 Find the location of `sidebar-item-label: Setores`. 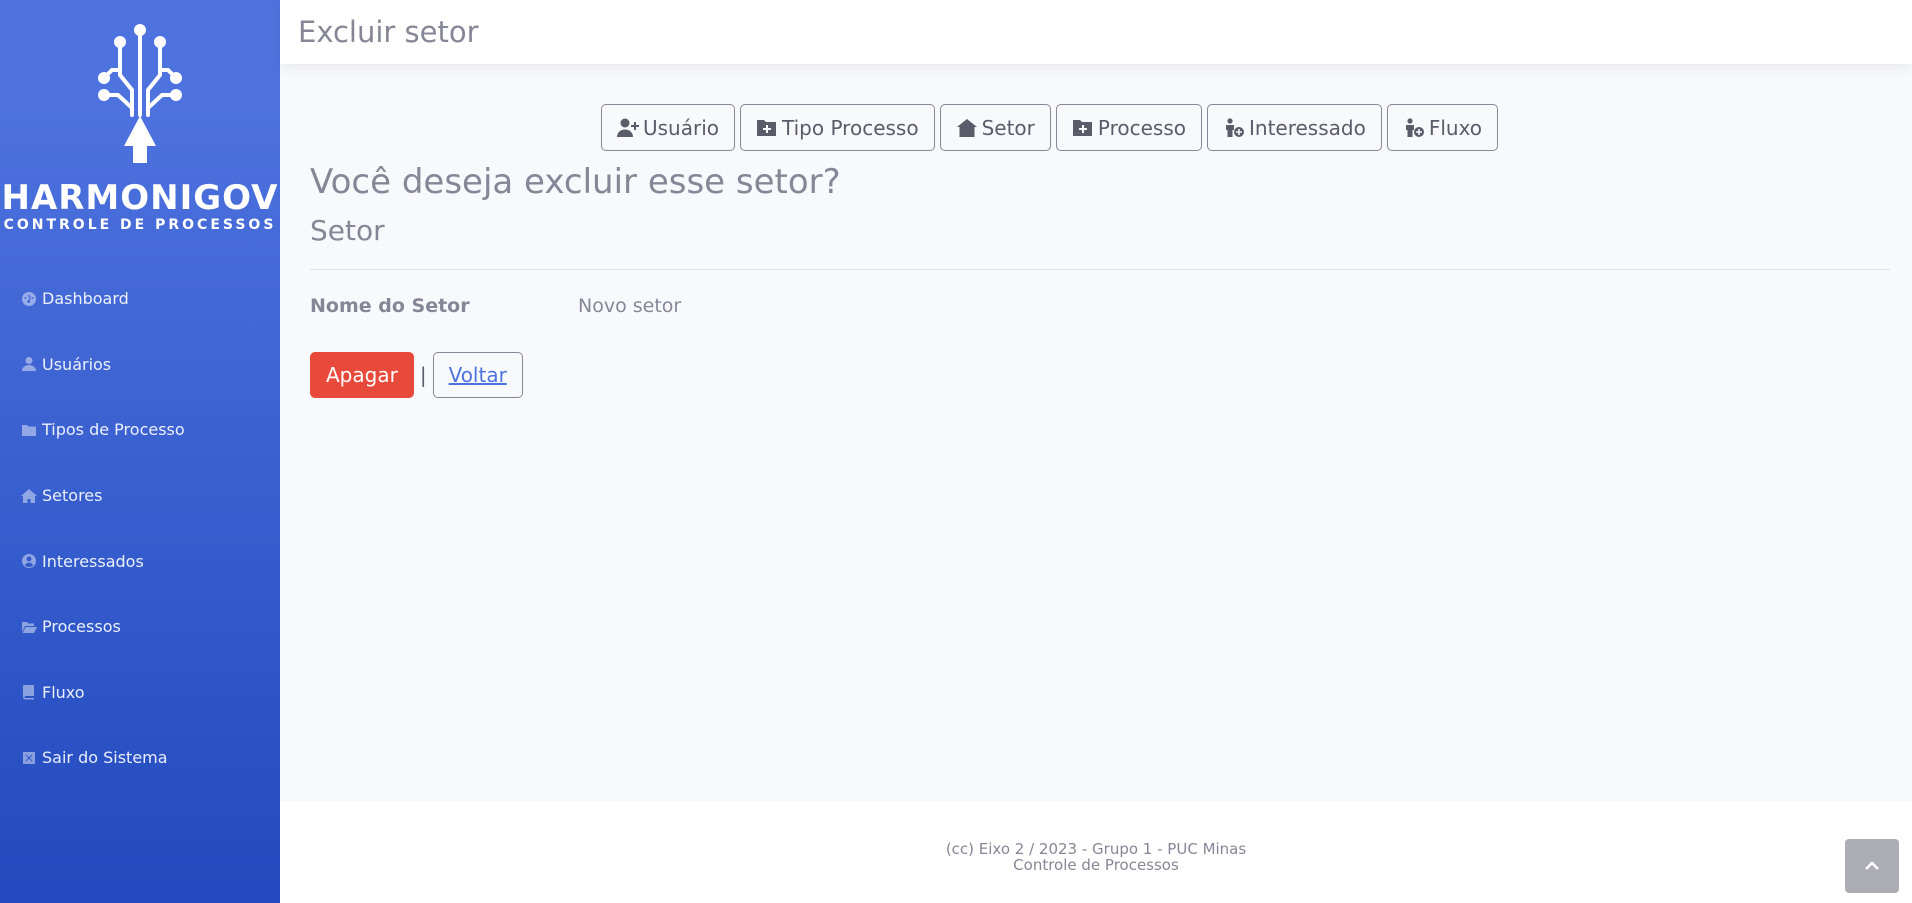

sidebar-item-label: Setores is located at coordinates (72, 496).